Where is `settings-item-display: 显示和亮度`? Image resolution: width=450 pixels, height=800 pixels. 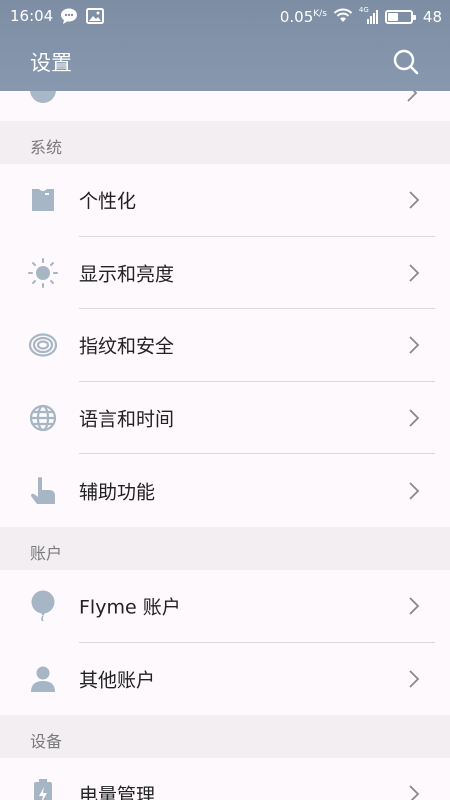
settings-item-display: 显示和亮度 is located at coordinates (225, 273).